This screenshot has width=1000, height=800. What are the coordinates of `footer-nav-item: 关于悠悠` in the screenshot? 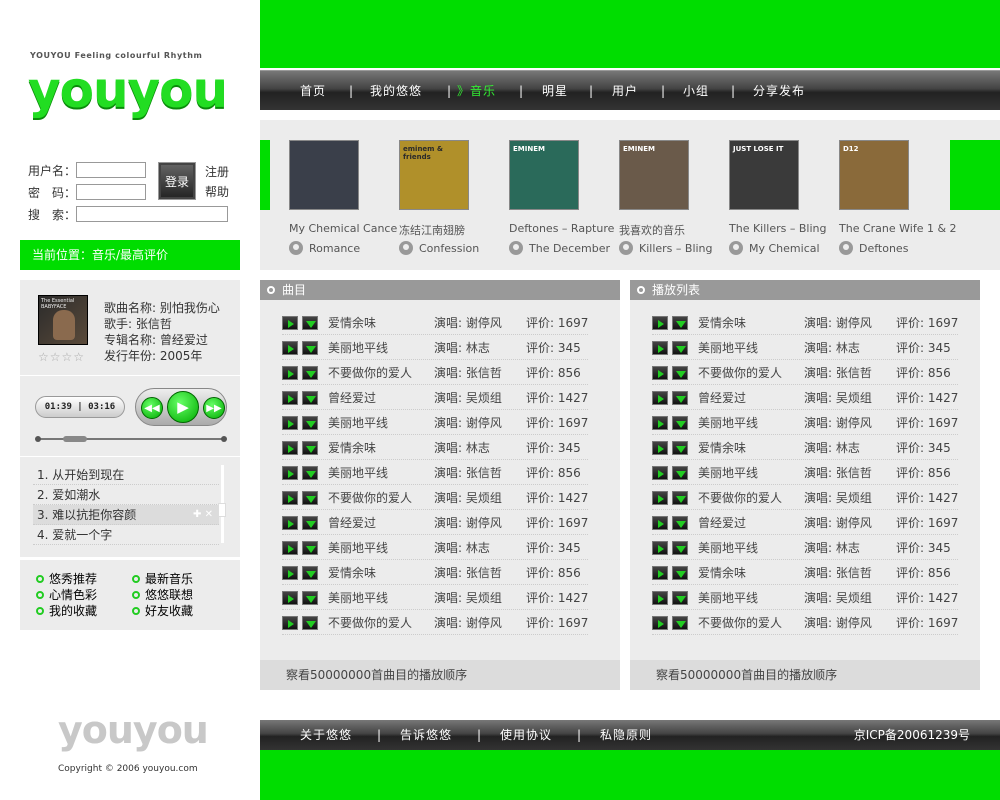 It's located at (326, 735).